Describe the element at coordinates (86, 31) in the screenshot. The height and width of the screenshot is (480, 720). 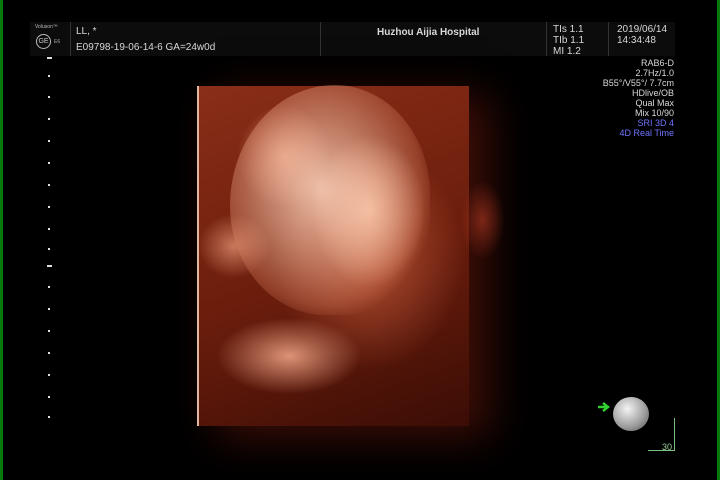
I see `patient-name: LL, *` at that location.